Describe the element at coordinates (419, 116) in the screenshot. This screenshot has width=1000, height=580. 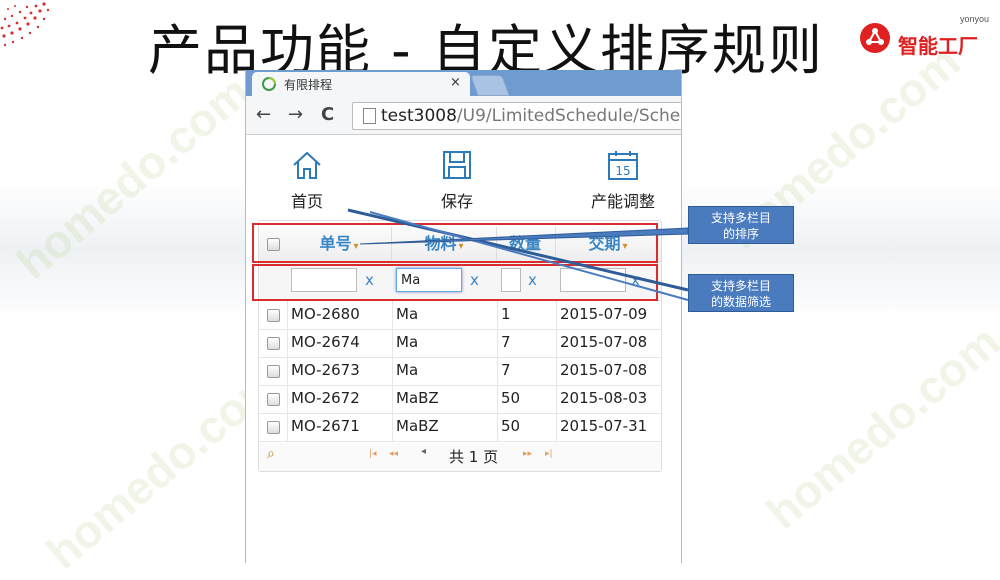
I see `url-host: test3008` at that location.